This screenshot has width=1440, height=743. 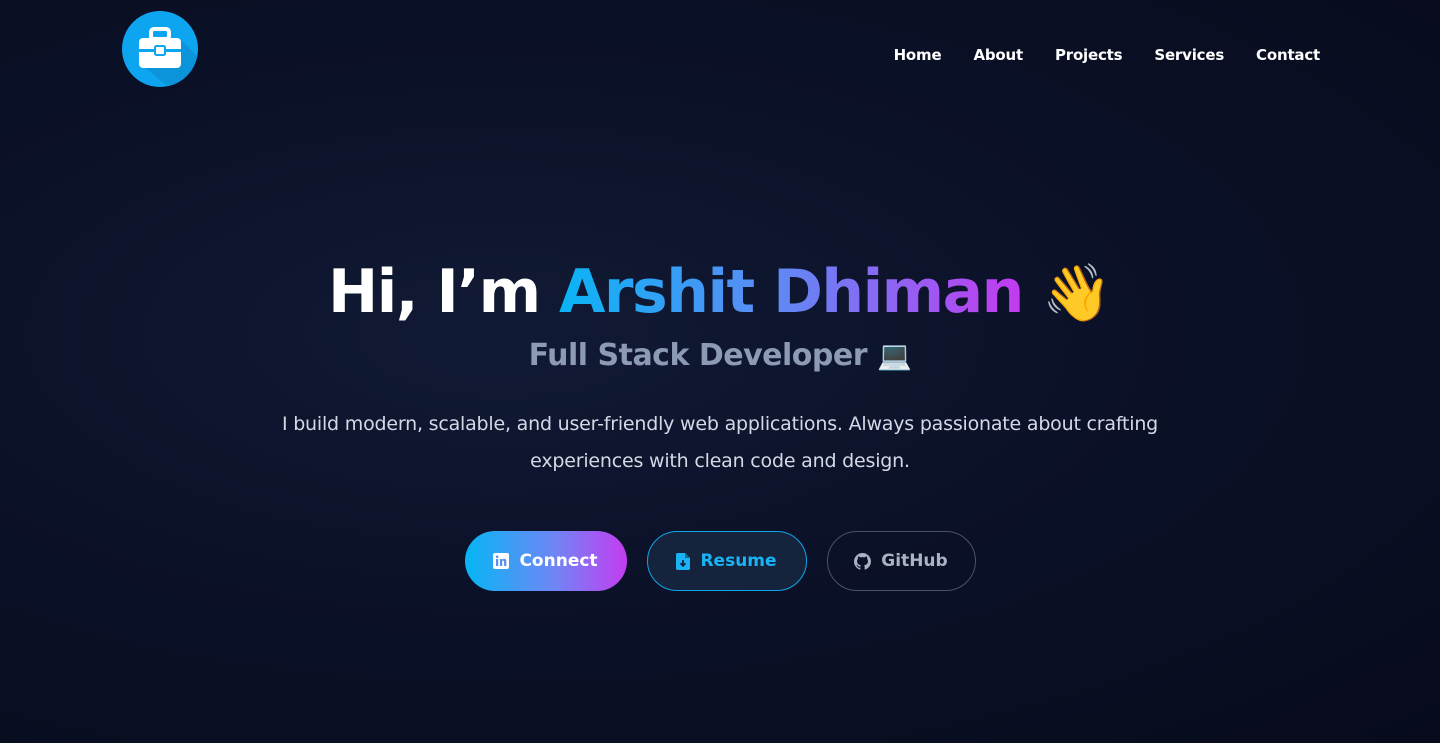 What do you see at coordinates (1077, 293) in the screenshot?
I see `waving-hand-icon: 👋` at bounding box center [1077, 293].